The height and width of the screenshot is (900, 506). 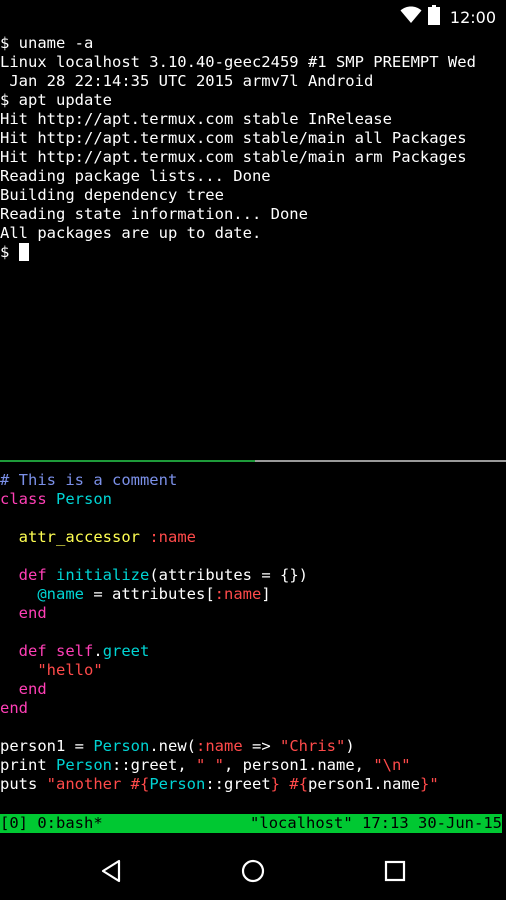 I want to click on keyword: class, so click(x=23, y=499).